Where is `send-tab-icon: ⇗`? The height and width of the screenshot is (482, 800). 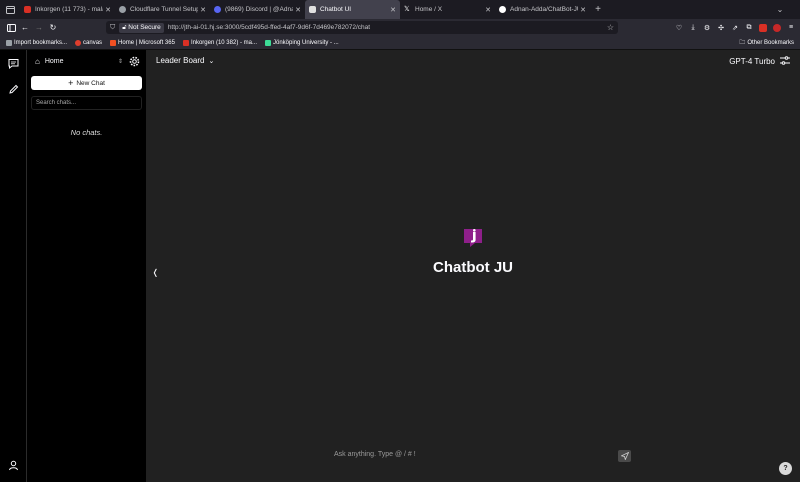 send-tab-icon: ⇗ is located at coordinates (735, 28).